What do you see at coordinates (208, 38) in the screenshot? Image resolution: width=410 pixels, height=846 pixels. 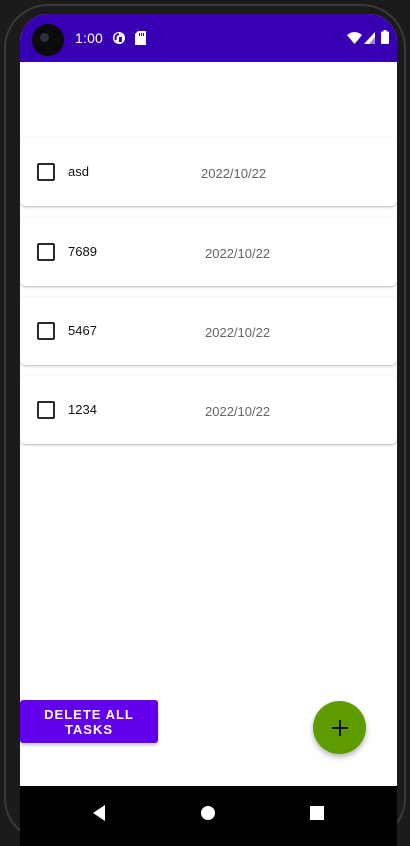 I see `status-bar: 1:00` at bounding box center [208, 38].